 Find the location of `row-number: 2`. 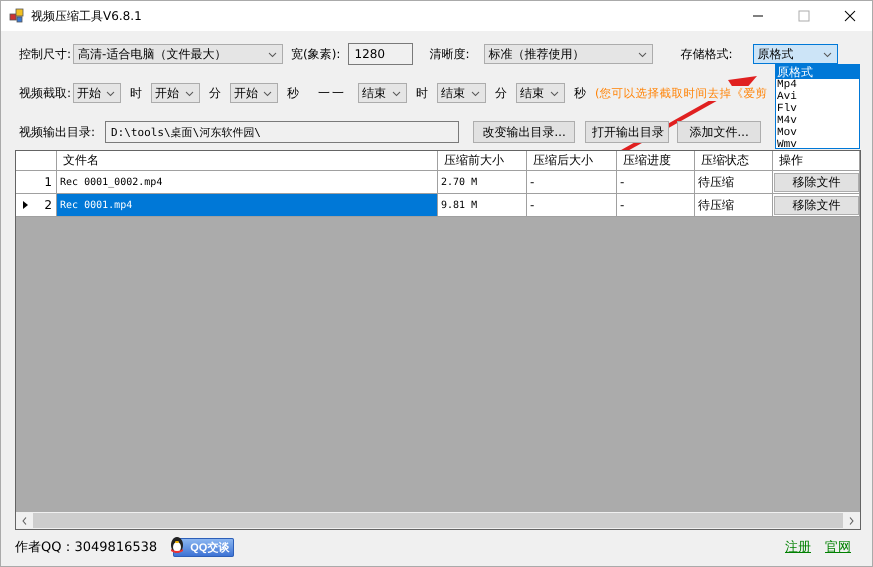

row-number: 2 is located at coordinates (48, 205).